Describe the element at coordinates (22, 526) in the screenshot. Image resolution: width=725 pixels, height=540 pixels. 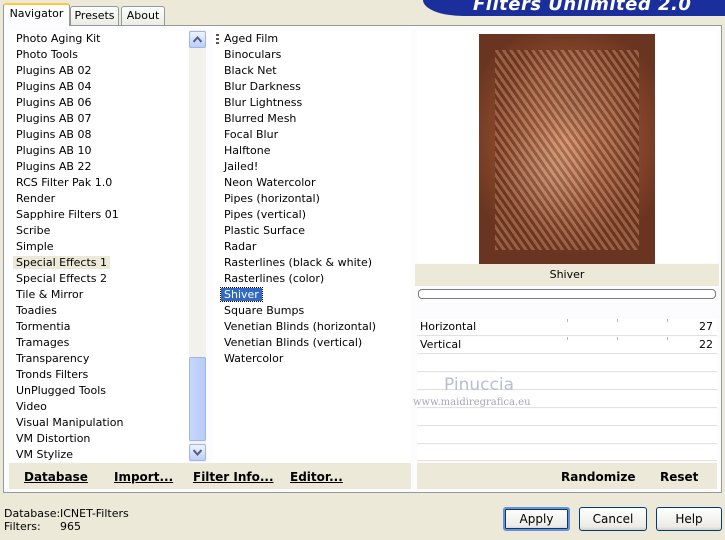
I see `filters-label: Filters:` at that location.